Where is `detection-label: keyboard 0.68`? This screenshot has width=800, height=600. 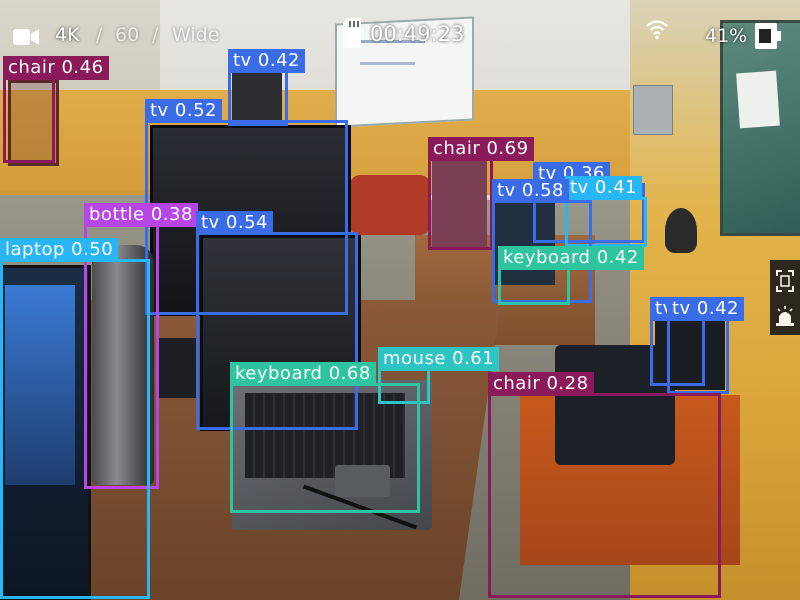
detection-label: keyboard 0.68 is located at coordinates (303, 374).